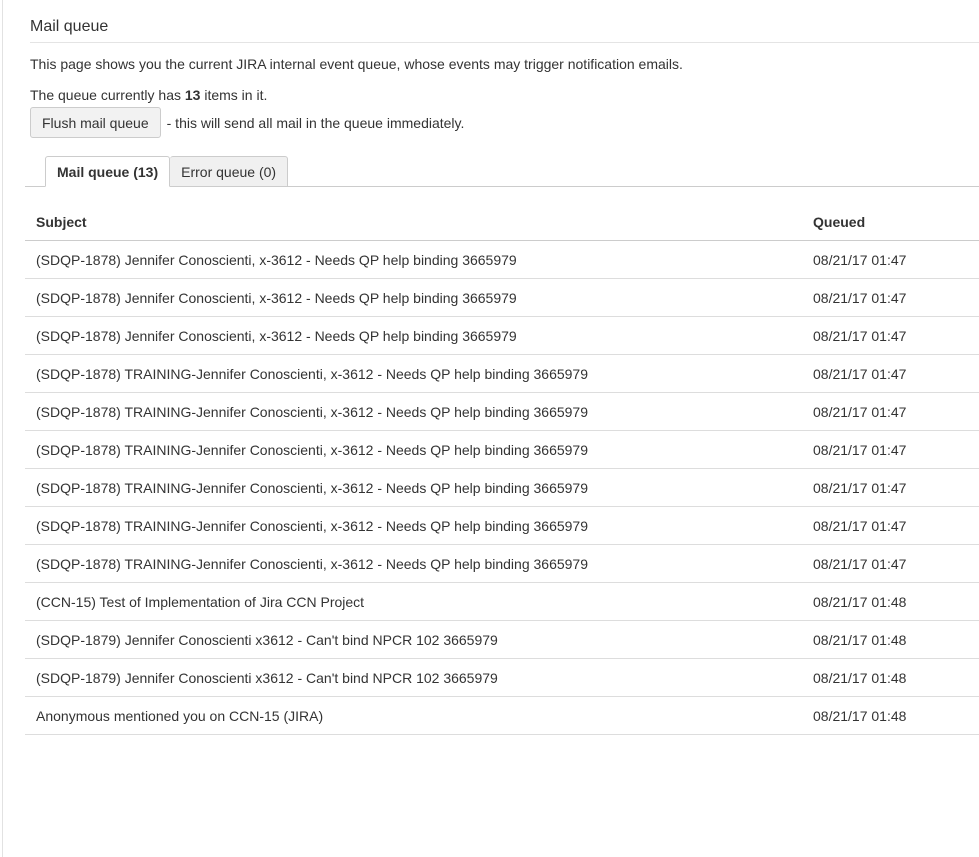  Describe the element at coordinates (413, 222) in the screenshot. I see `subject-column-header: Subject` at that location.